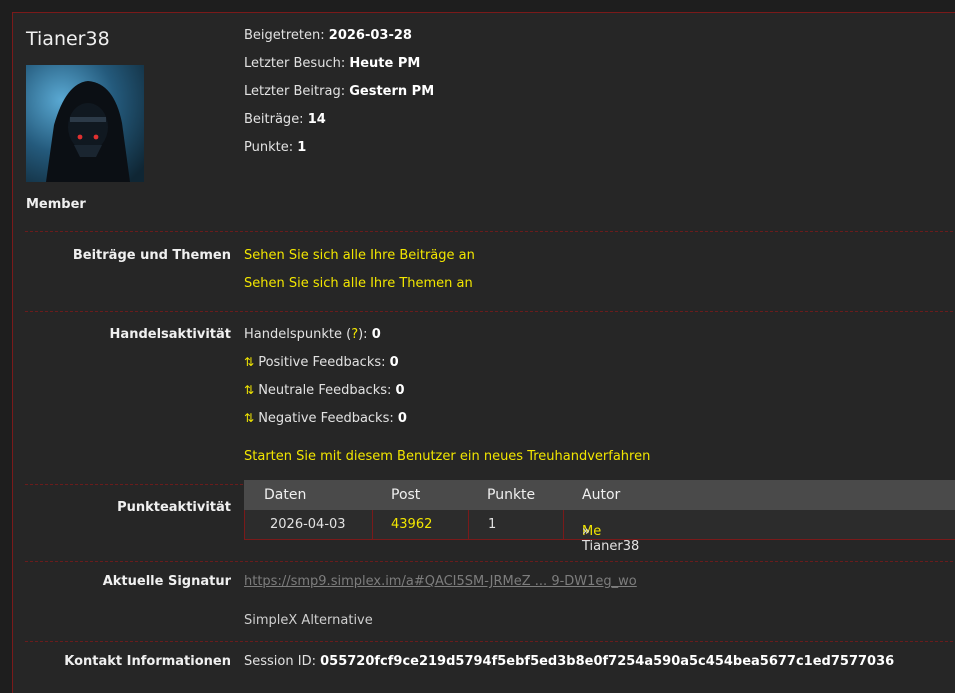 This screenshot has width=955, height=693. Describe the element at coordinates (170, 334) in the screenshot. I see `trade-activity-label: Handelsaktivität` at that location.